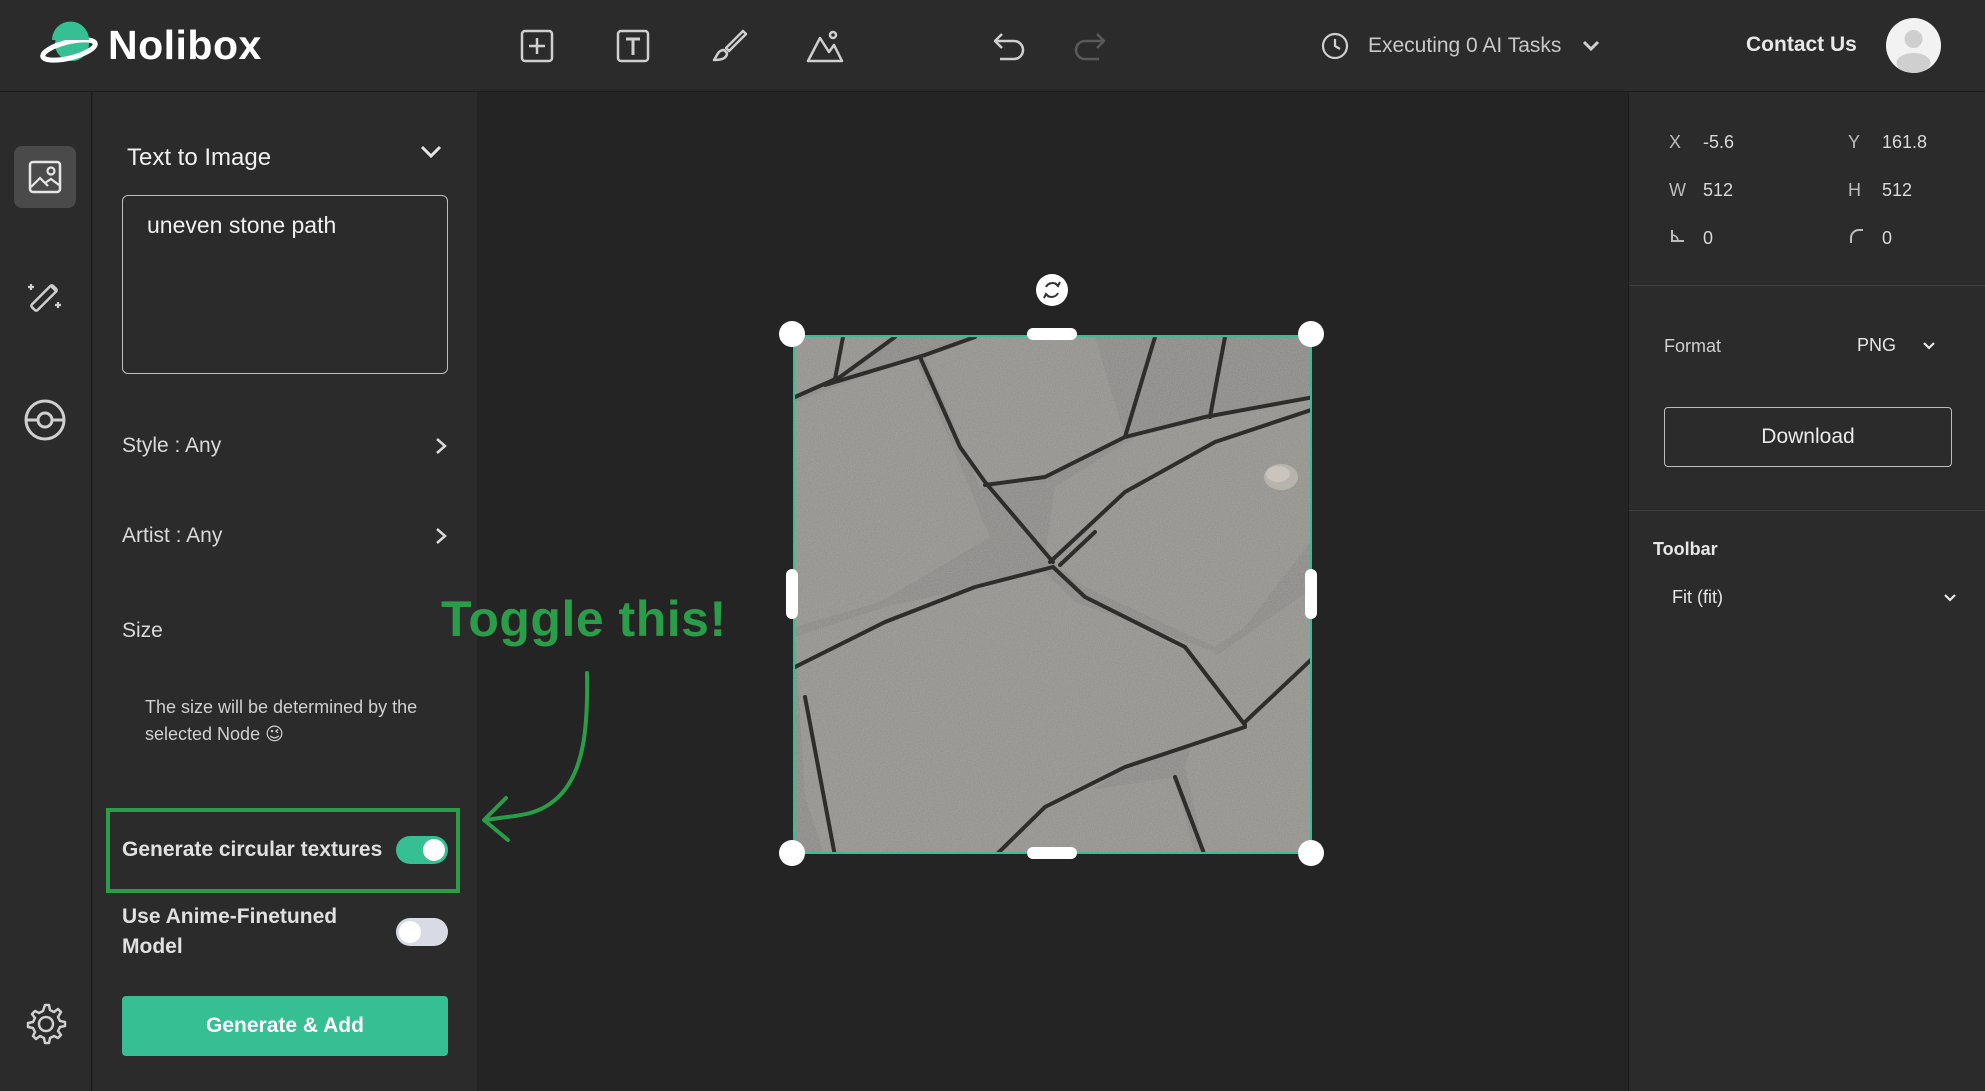  Describe the element at coordinates (1808, 437) in the screenshot. I see `download-button: Download` at that location.